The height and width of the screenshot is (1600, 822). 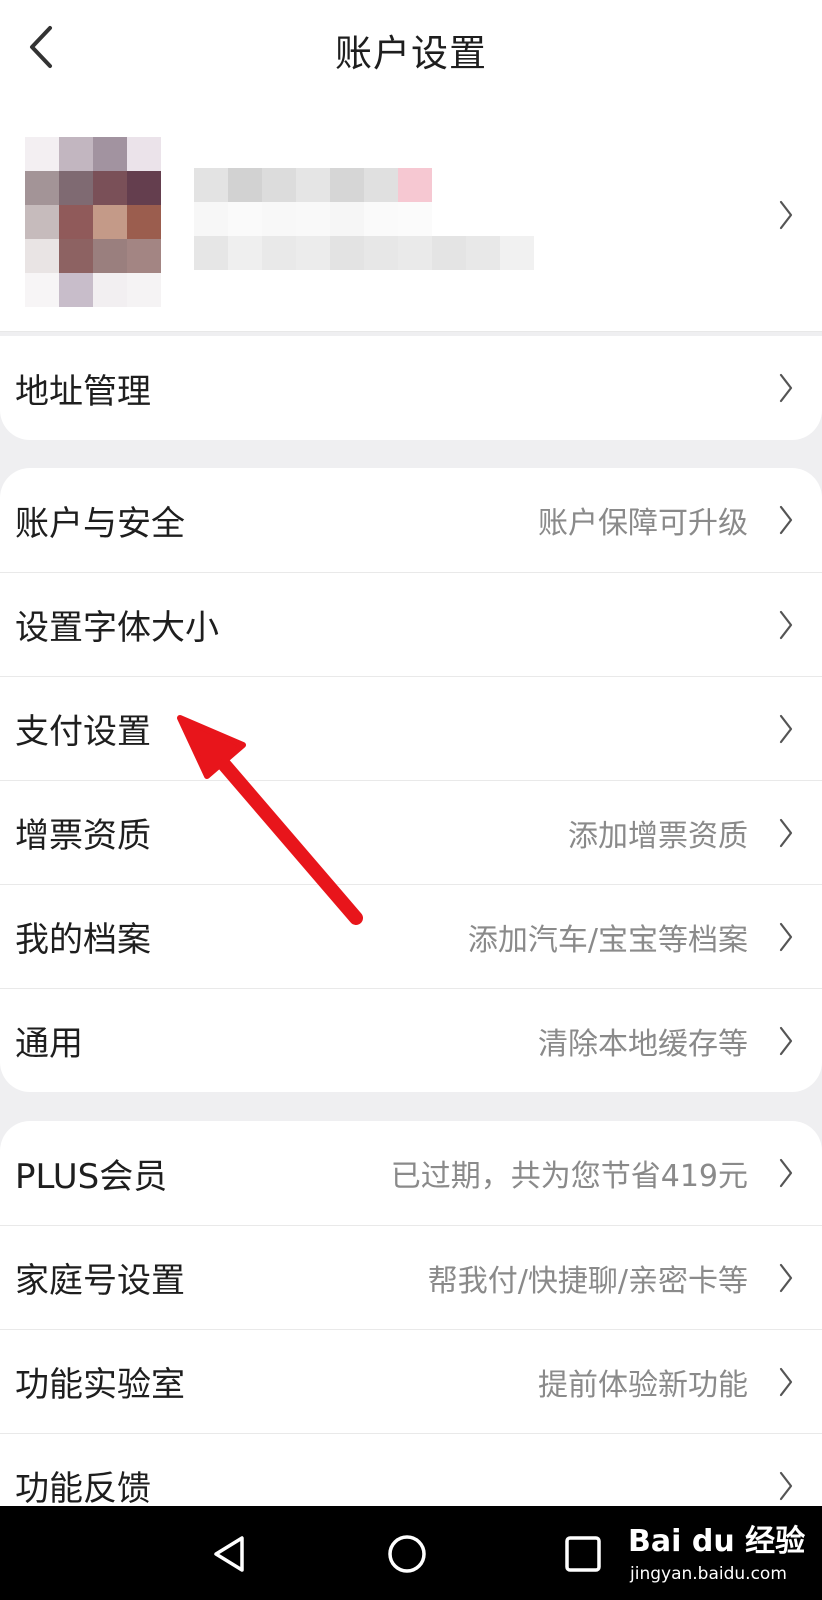 What do you see at coordinates (411, 1469) in the screenshot?
I see `menu-item-feedback: 功能反馈` at bounding box center [411, 1469].